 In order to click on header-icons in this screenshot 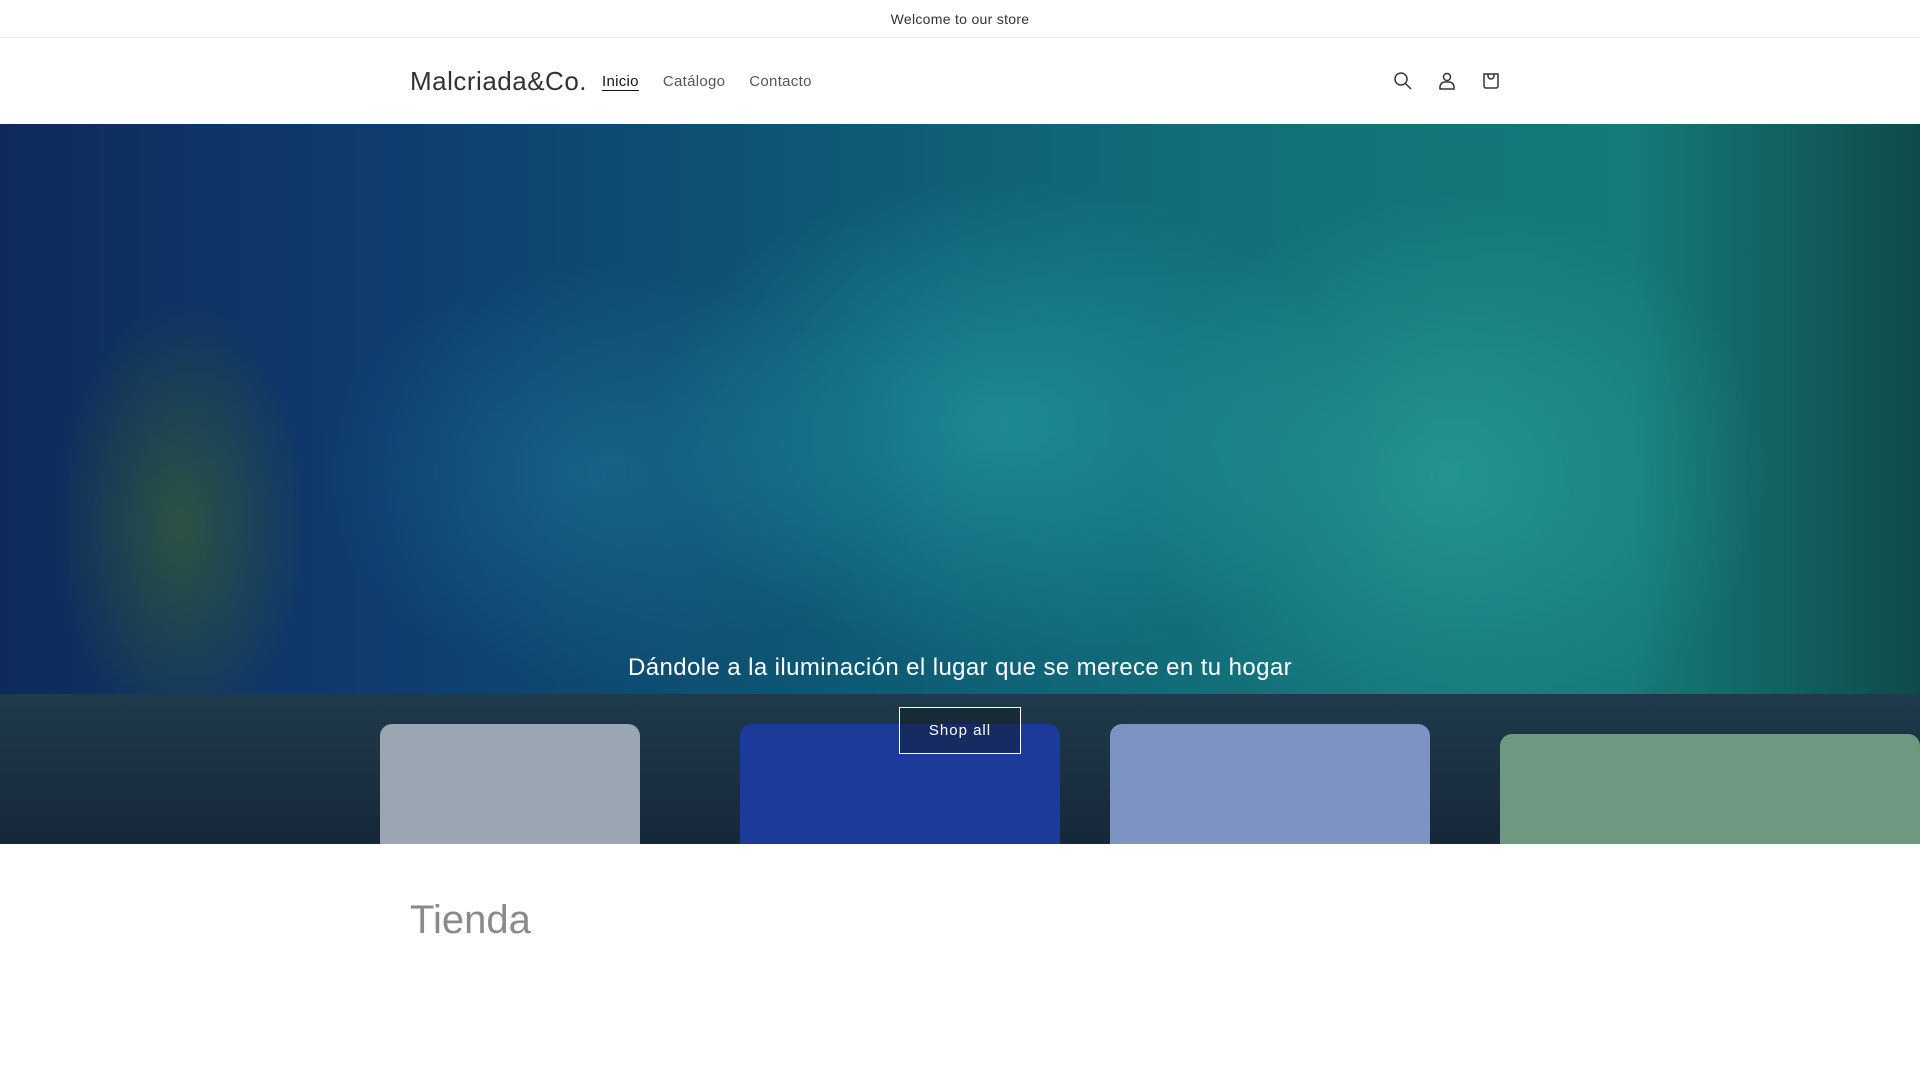, I will do `click(1447, 81)`.